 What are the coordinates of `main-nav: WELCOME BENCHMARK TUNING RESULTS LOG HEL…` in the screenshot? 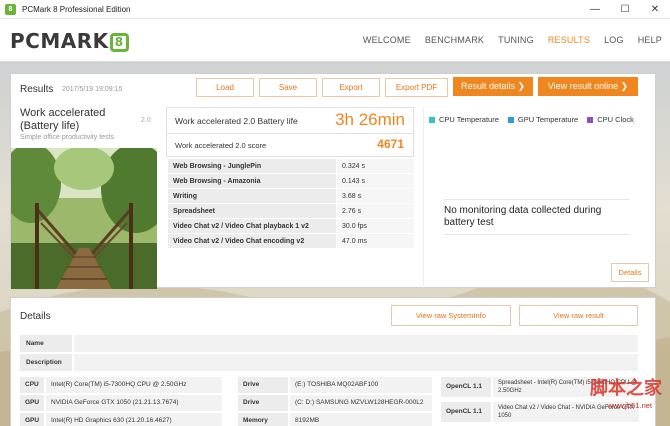 It's located at (512, 40).